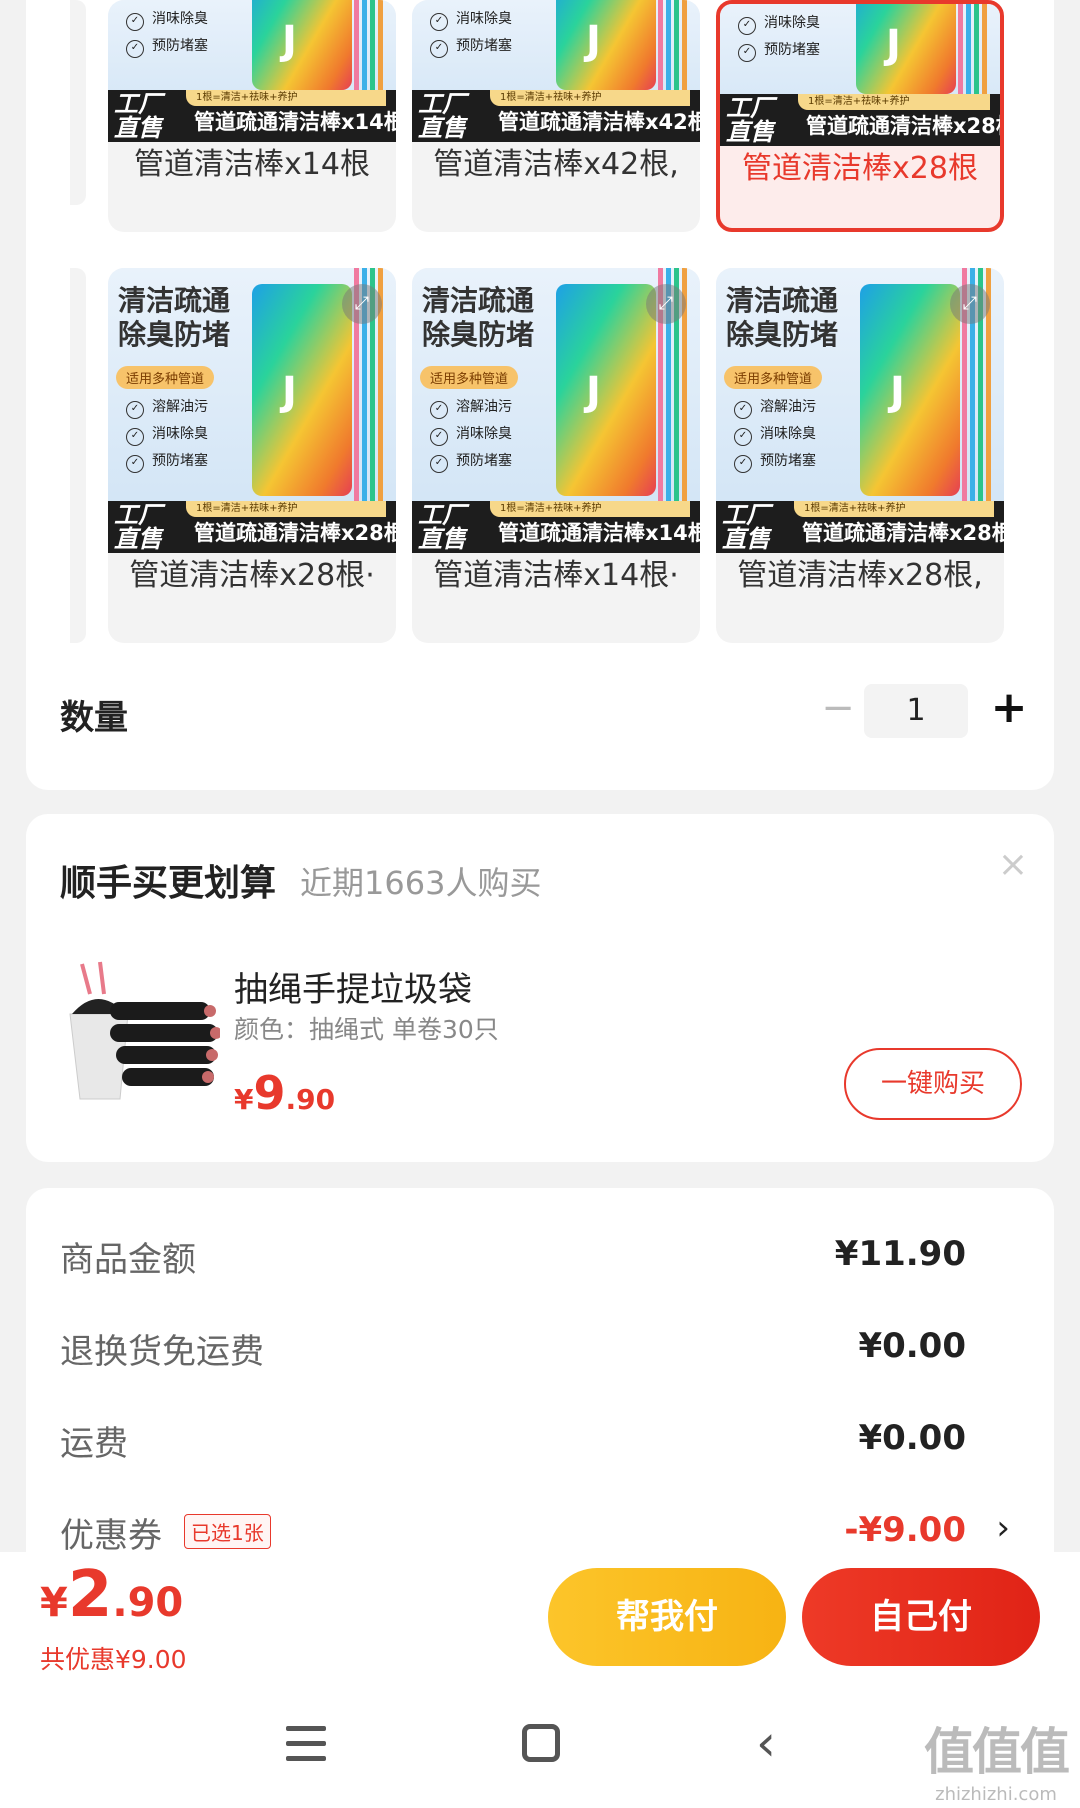 The image size is (1080, 1808). Describe the element at coordinates (94, 1444) in the screenshot. I see `shipping-label: 运费` at that location.